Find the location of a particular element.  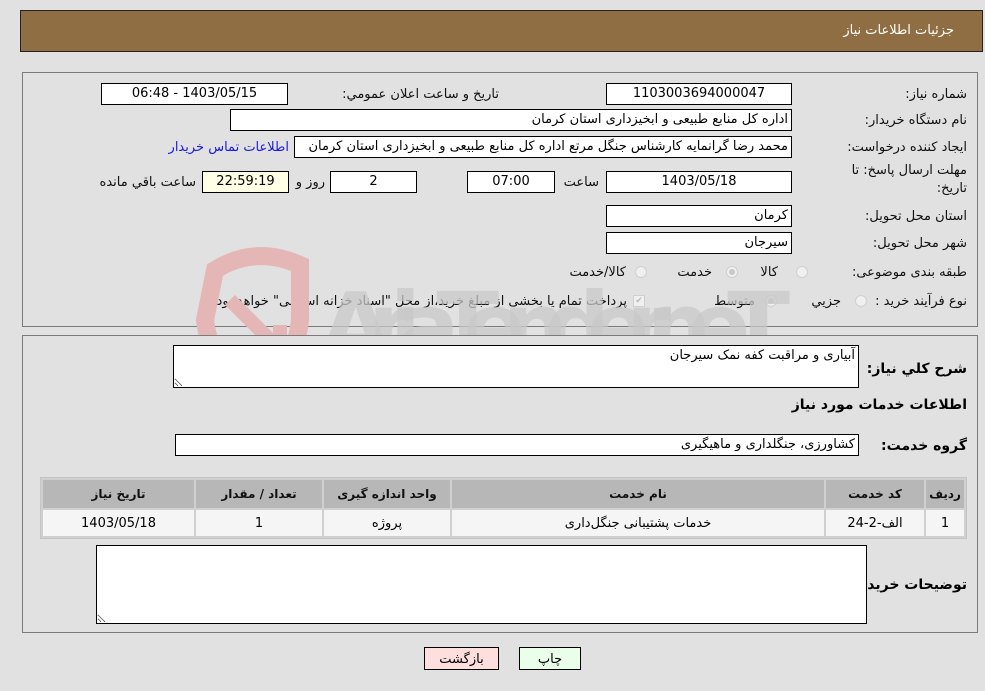

service-group-label: گروه خدمت: is located at coordinates (924, 446).